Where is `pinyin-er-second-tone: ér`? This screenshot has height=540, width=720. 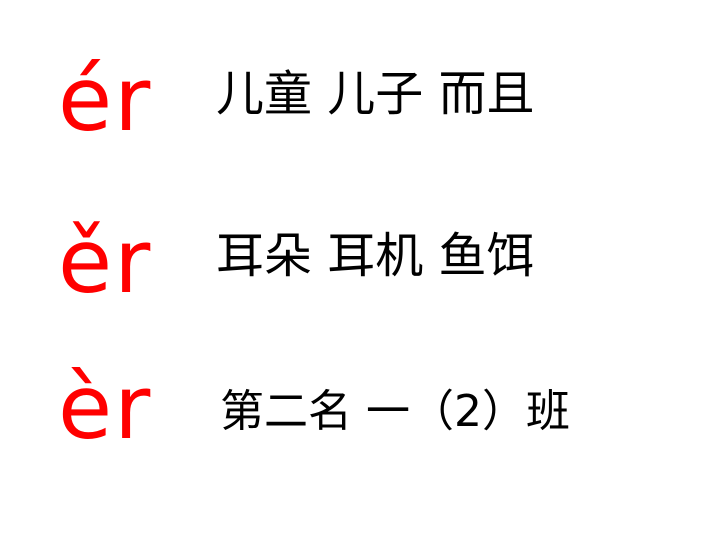 pinyin-er-second-tone: ér is located at coordinates (105, 99).